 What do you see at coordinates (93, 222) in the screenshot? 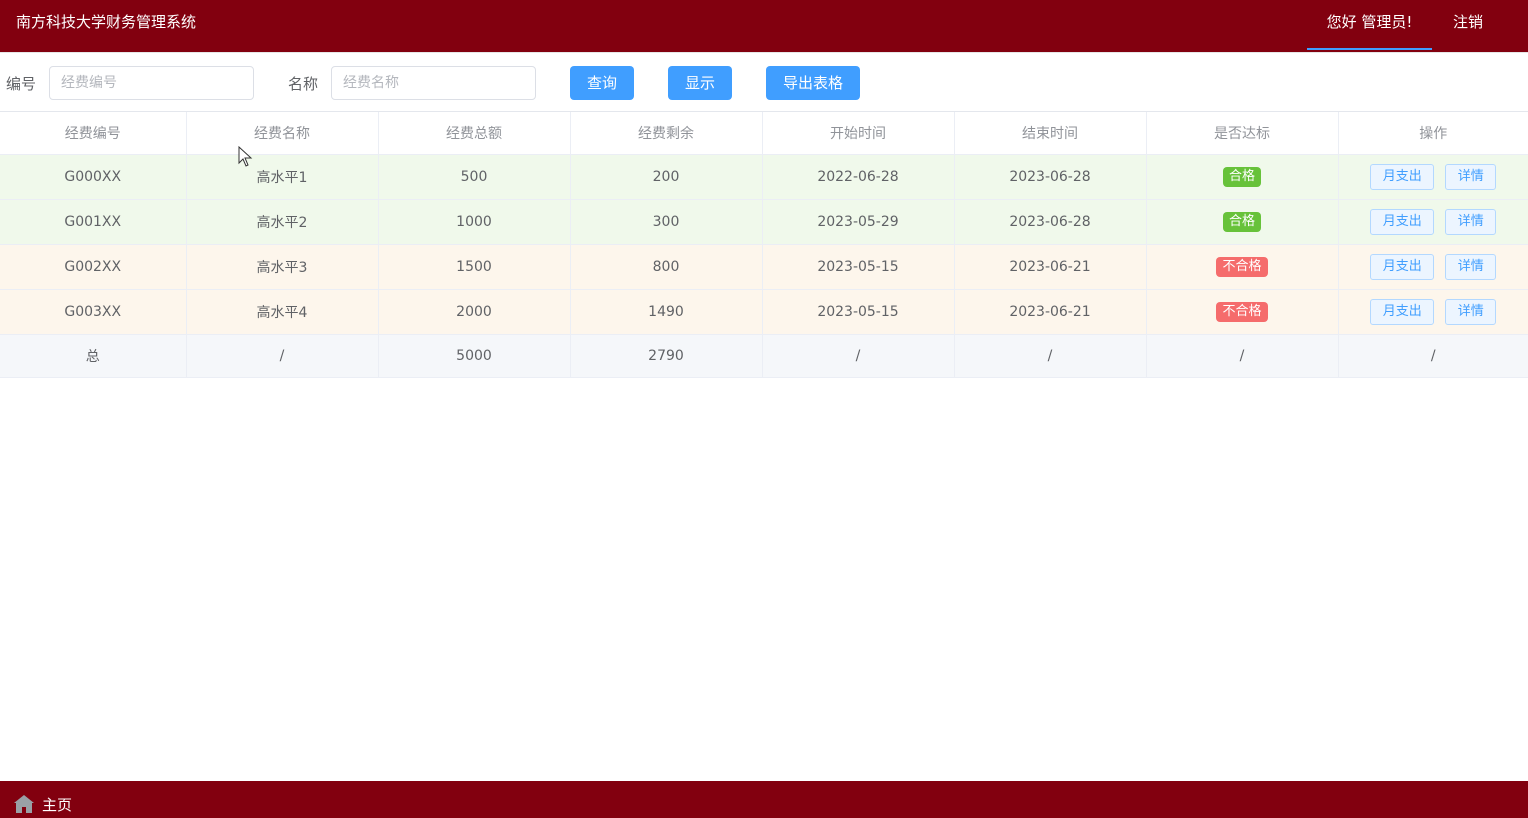
I see `cell-id: G001XX` at bounding box center [93, 222].